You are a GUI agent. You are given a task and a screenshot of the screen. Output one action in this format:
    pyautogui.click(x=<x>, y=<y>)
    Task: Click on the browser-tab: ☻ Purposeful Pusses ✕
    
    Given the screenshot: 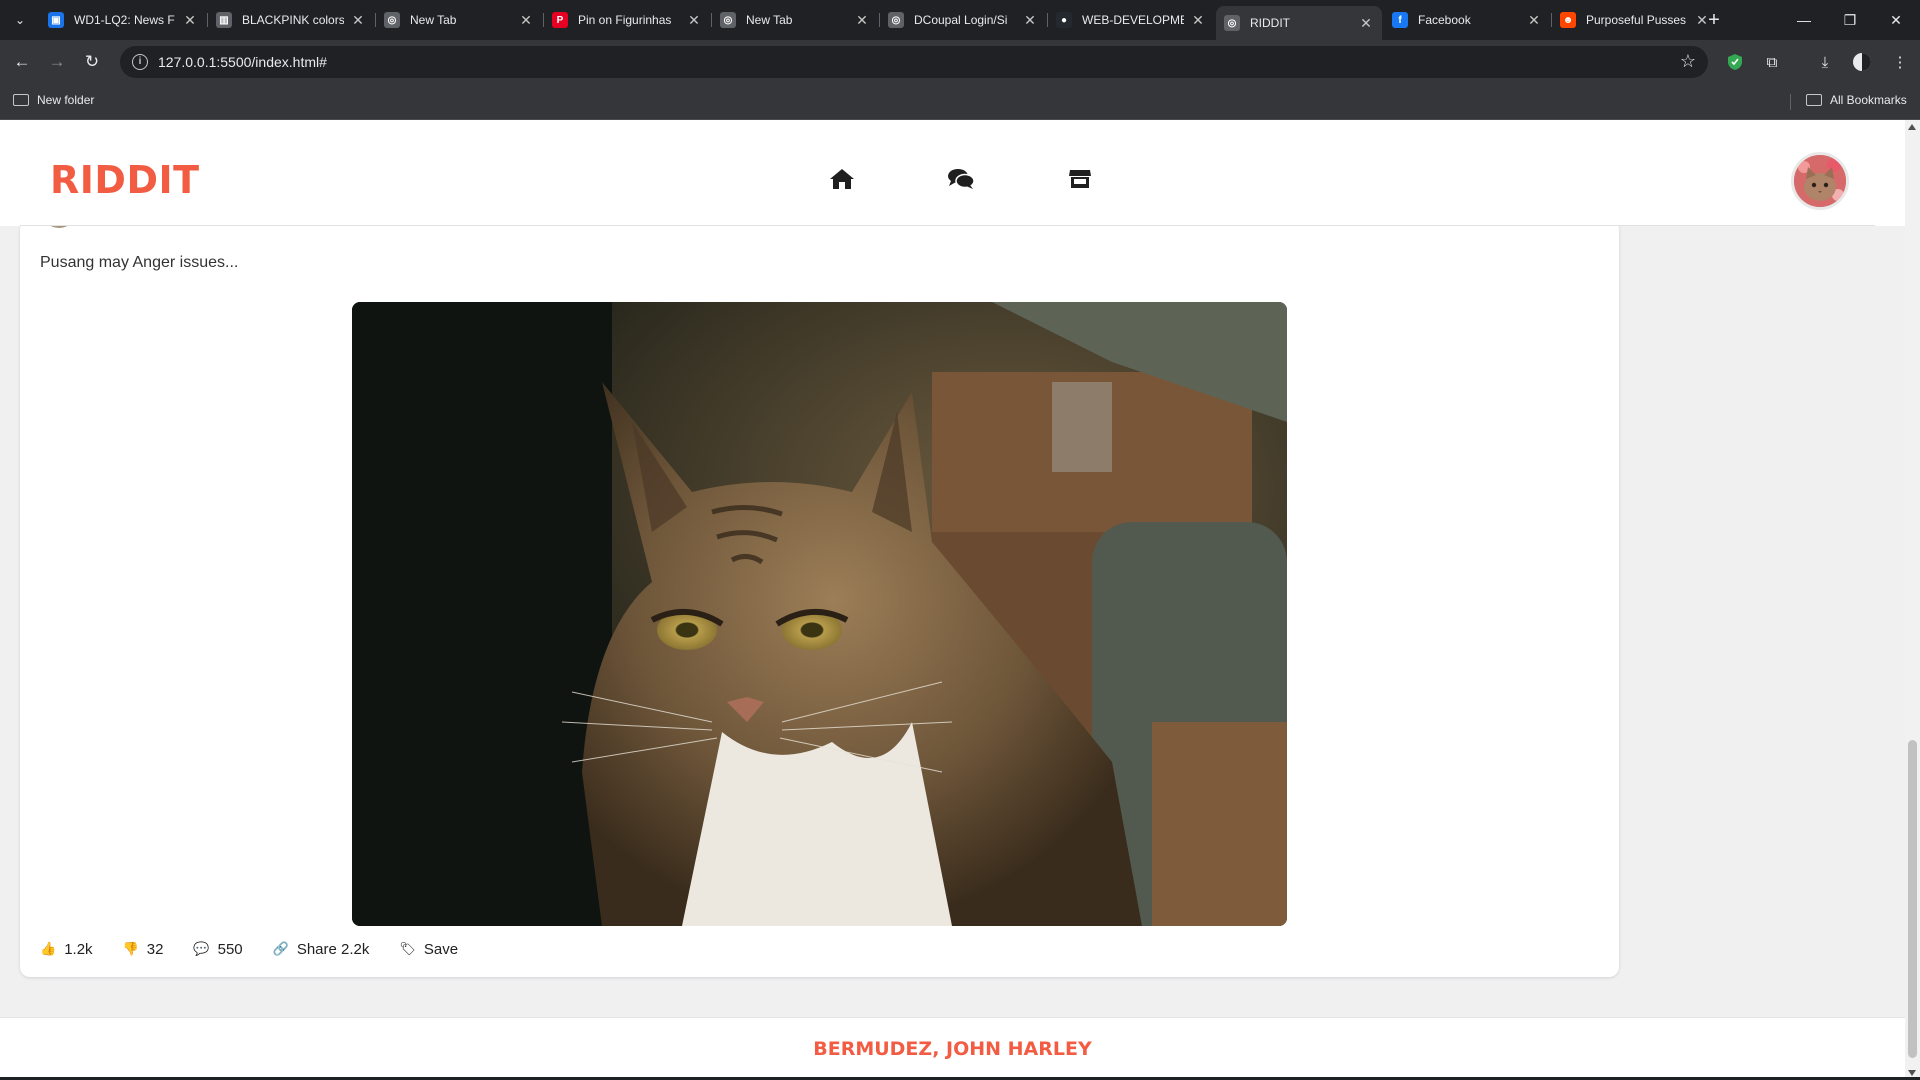 What is the action you would take?
    pyautogui.click(x=1635, y=20)
    